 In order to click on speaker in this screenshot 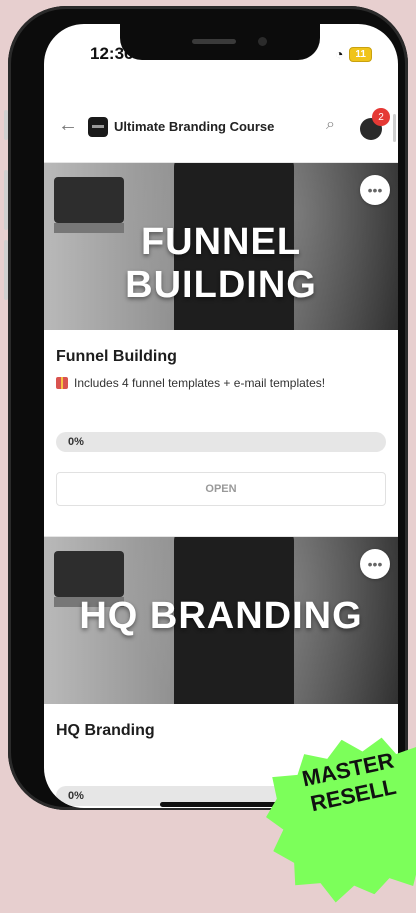, I will do `click(214, 41)`.